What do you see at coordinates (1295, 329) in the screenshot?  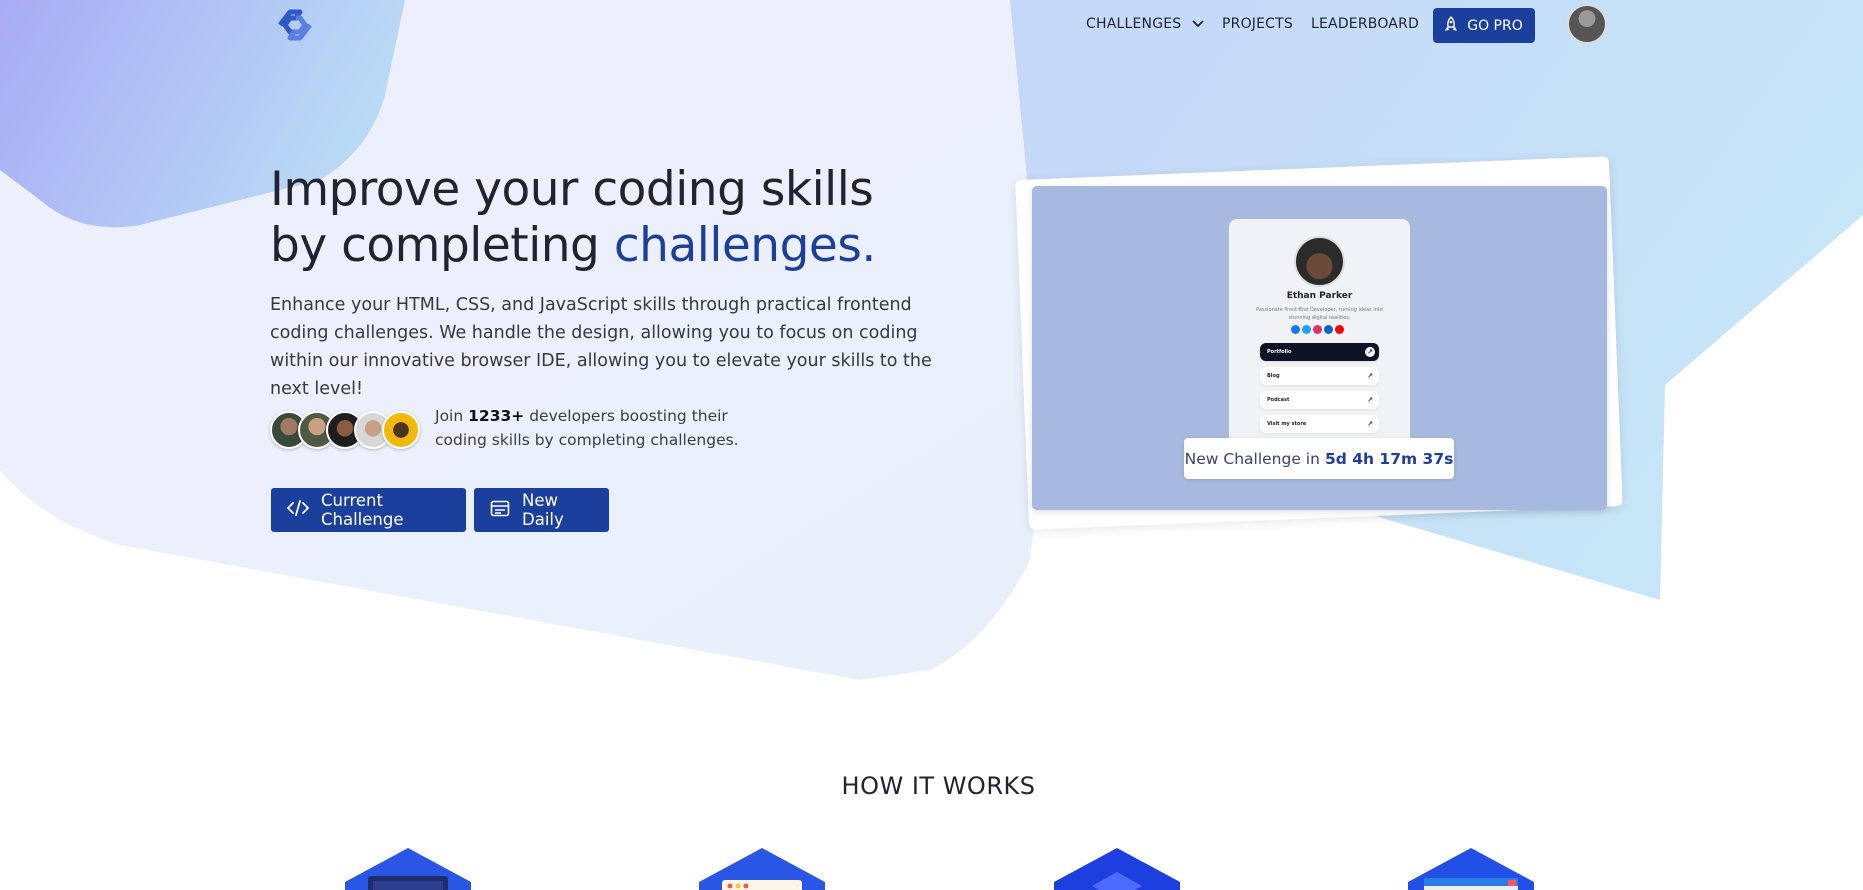 I see `facebook-icon` at bounding box center [1295, 329].